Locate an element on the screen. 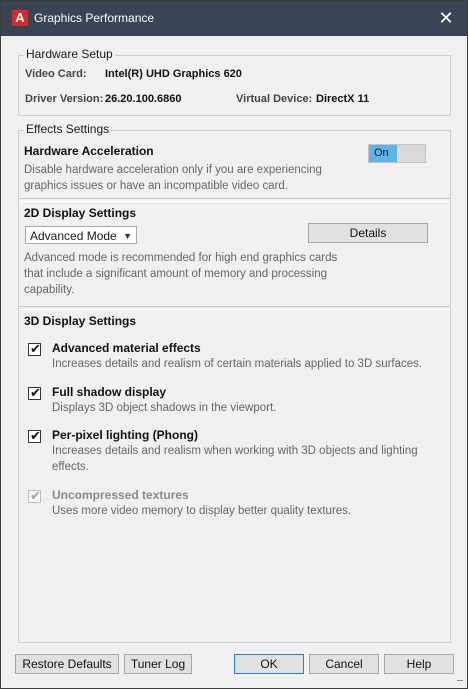  hardware-acceleration-title: Hardware Acceleration is located at coordinates (89, 151).